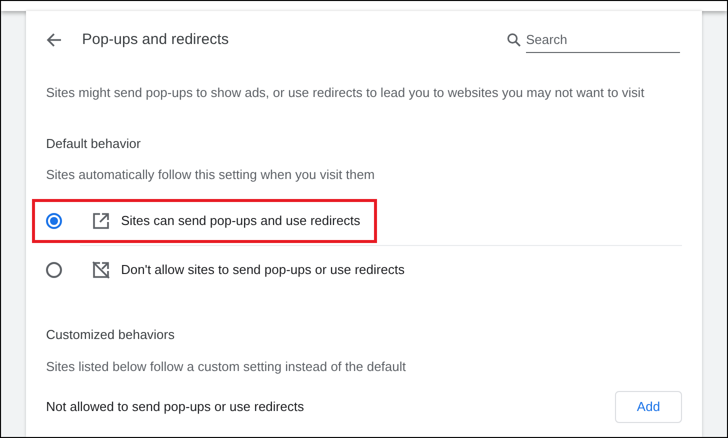  What do you see at coordinates (346, 93) in the screenshot?
I see `description: Sites might send pop-ups to show ads, or use redirects to lead you to websites you may not want to visit` at bounding box center [346, 93].